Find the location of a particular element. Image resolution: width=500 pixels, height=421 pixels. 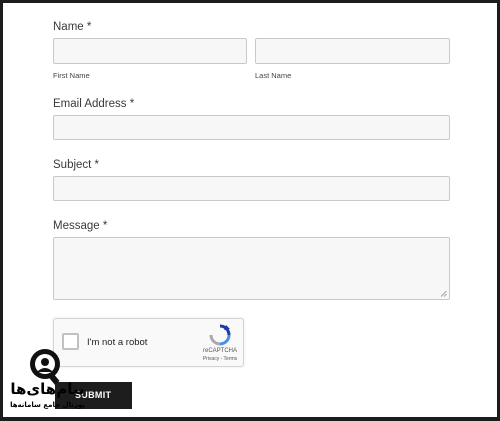

first-name-field is located at coordinates (150, 51).